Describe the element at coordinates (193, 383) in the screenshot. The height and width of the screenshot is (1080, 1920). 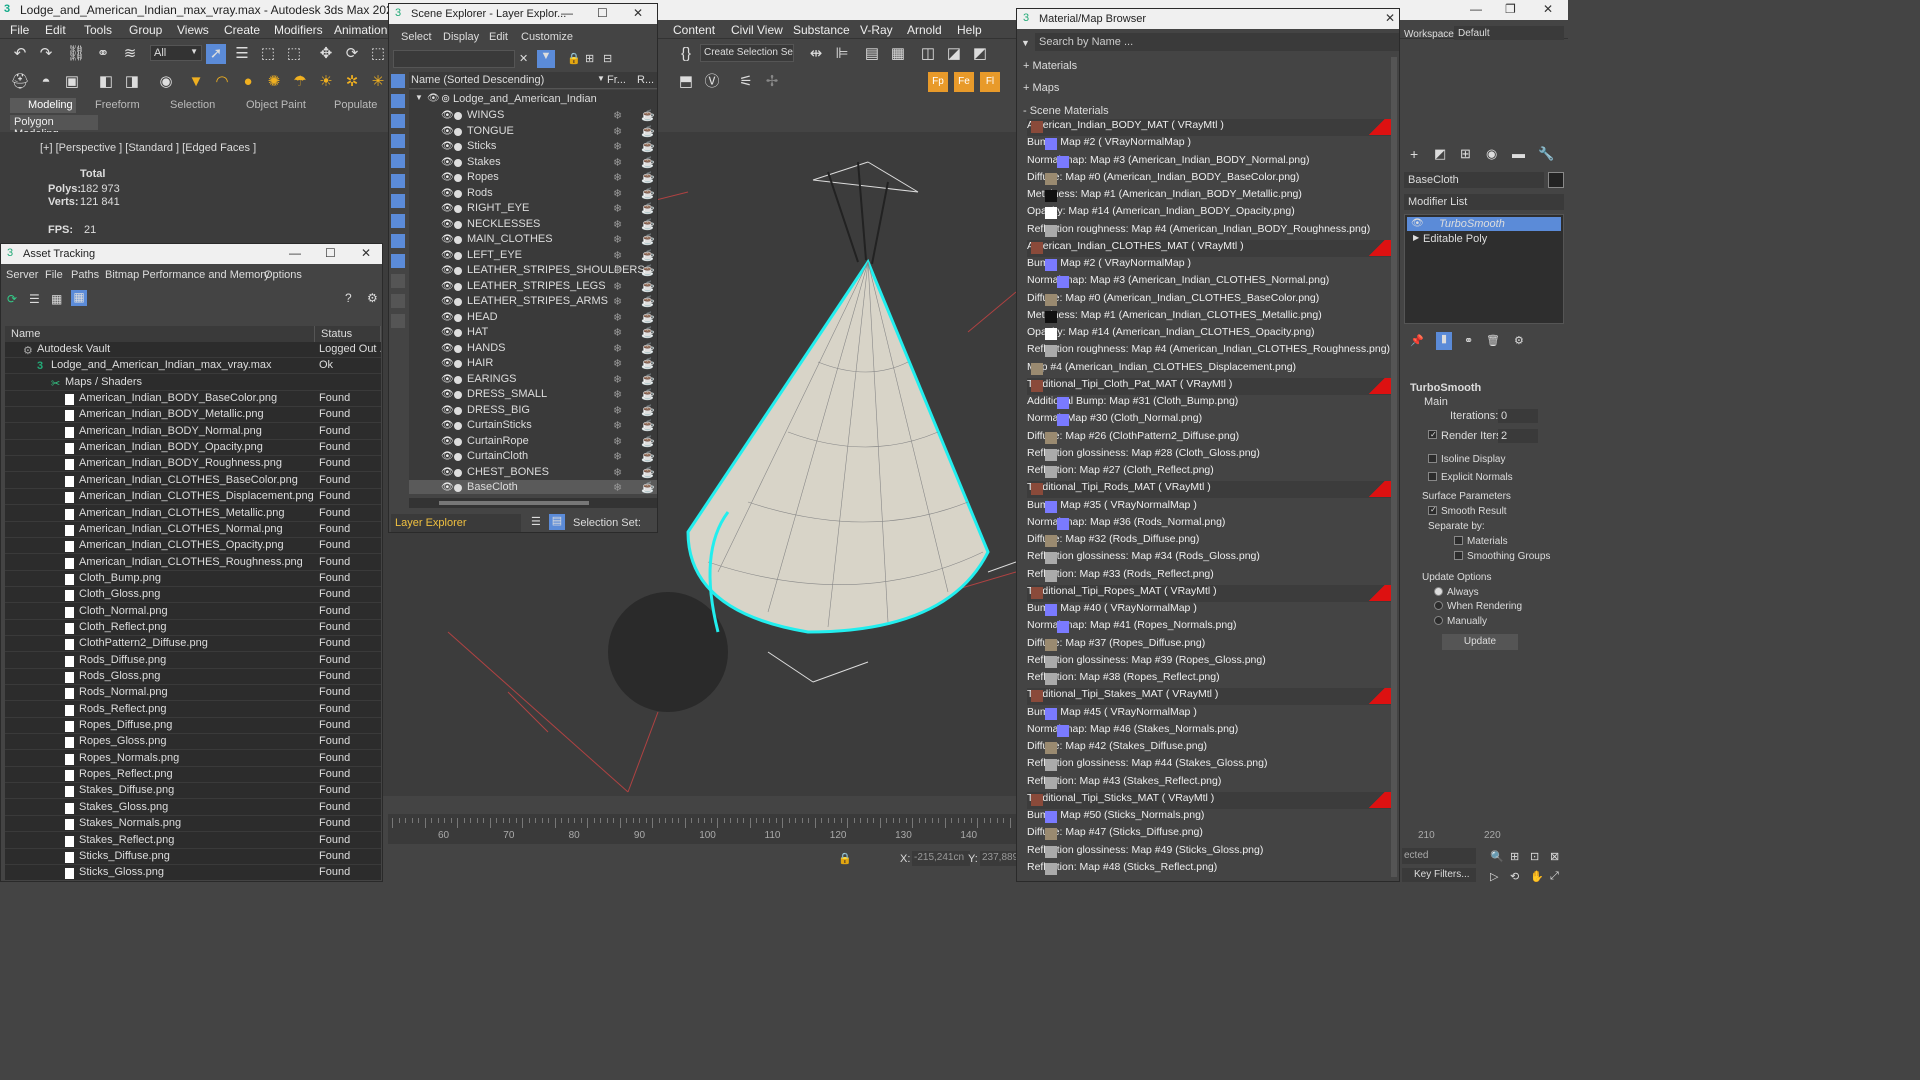
I see `asset-row: ✂ Maps / Shaders` at that location.